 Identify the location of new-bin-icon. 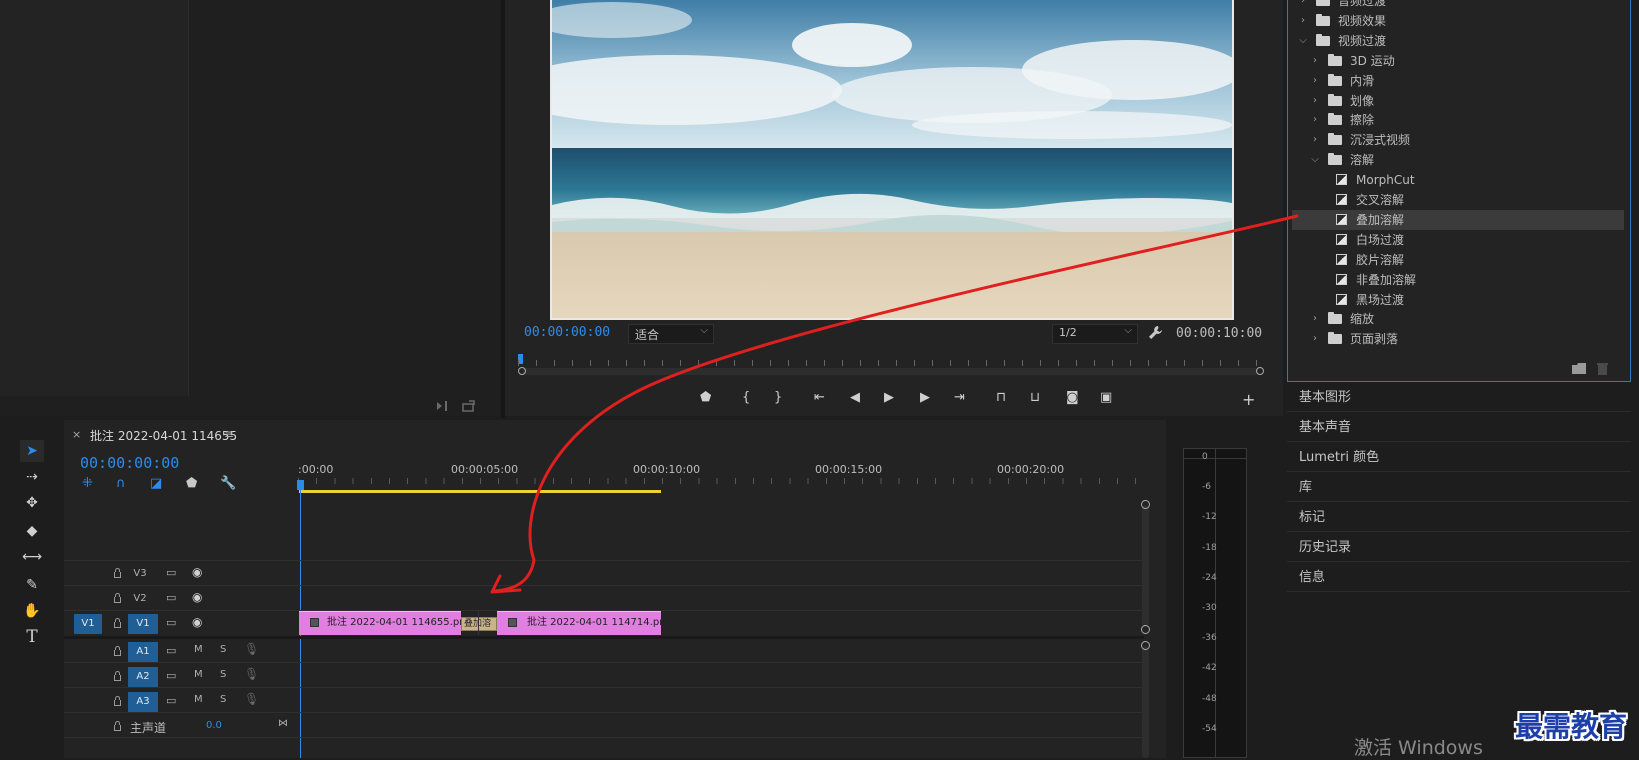
(1579, 368).